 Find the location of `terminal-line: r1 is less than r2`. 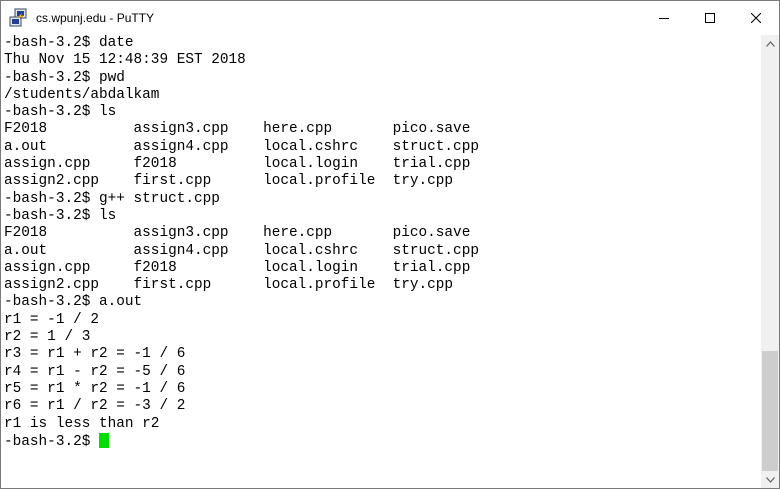

terminal-line: r1 is less than r2 is located at coordinates (82, 423).